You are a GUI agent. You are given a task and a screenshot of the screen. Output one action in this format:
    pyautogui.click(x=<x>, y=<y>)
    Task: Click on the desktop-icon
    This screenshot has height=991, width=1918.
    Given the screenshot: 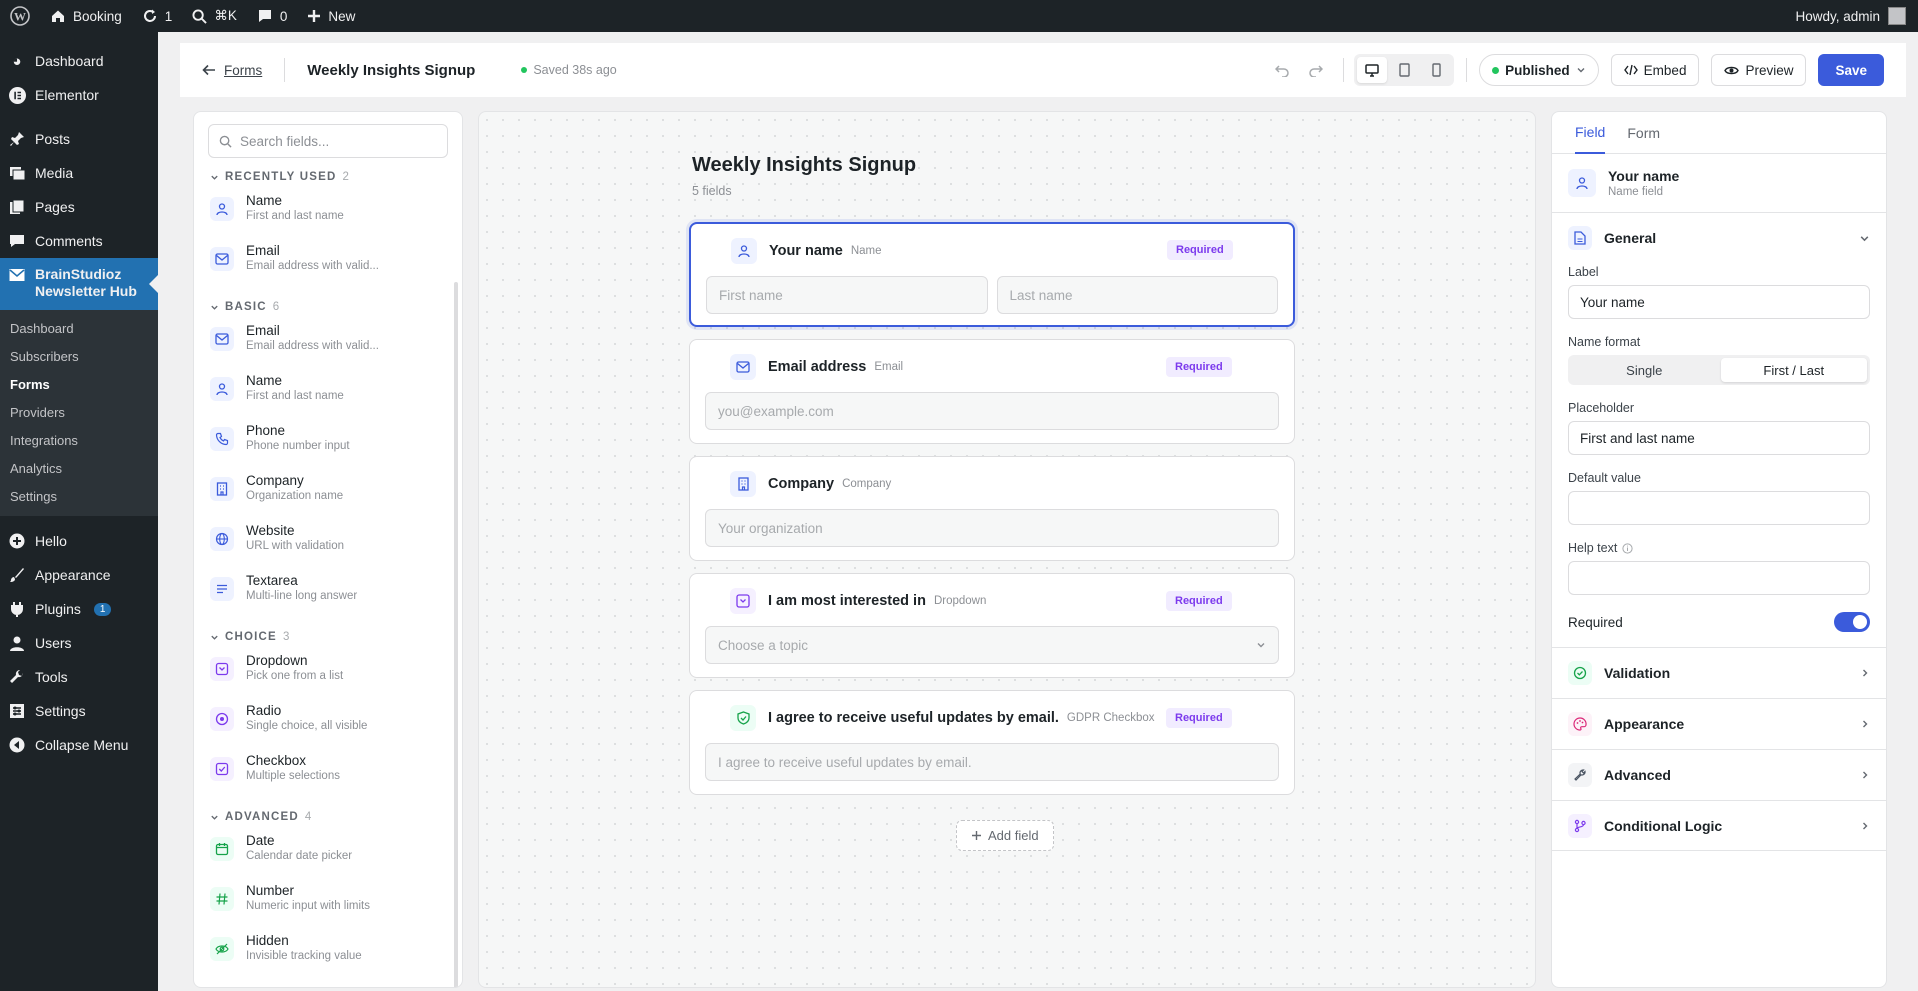 What is the action you would take?
    pyautogui.click(x=1372, y=70)
    